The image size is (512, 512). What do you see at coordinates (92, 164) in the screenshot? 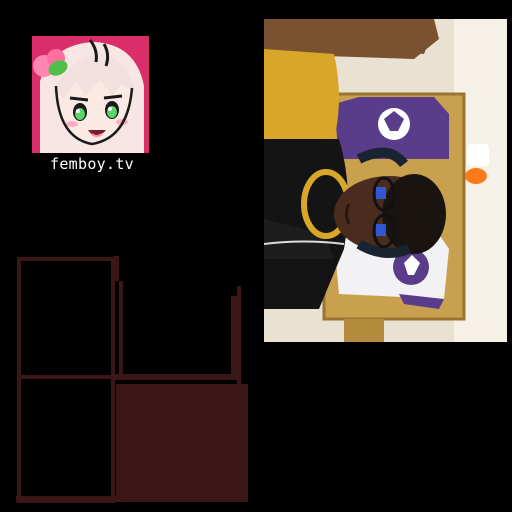
I see `channel-caption: femboy.tv` at bounding box center [92, 164].